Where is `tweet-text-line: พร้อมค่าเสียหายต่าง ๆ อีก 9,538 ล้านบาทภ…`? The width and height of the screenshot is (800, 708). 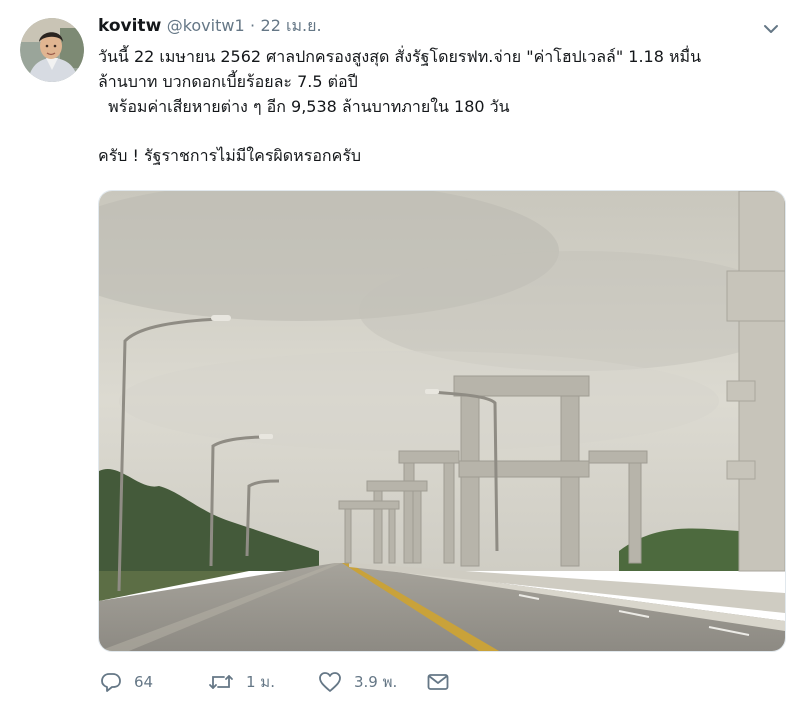 tweet-text-line: พร้อมค่าเสียหายต่าง ๆ อีก 9,538 ล้านบาทภ… is located at coordinates (304, 106).